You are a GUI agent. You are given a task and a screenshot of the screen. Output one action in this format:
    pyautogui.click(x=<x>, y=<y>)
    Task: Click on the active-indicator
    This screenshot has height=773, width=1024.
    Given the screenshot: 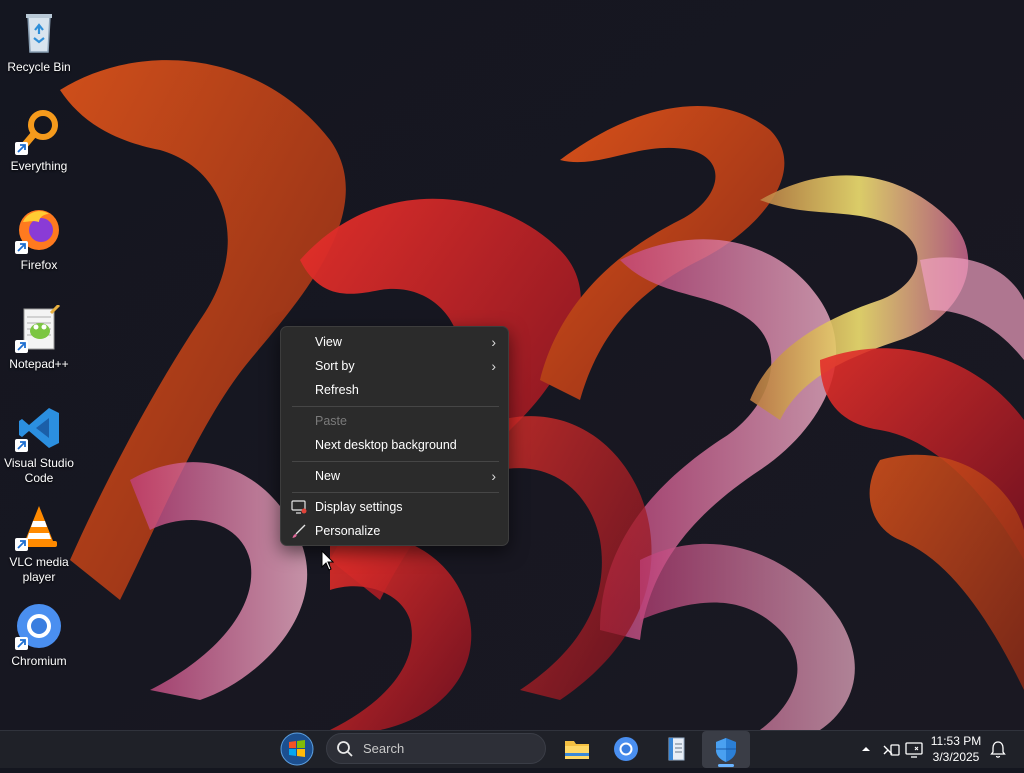 What is the action you would take?
    pyautogui.click(x=726, y=765)
    